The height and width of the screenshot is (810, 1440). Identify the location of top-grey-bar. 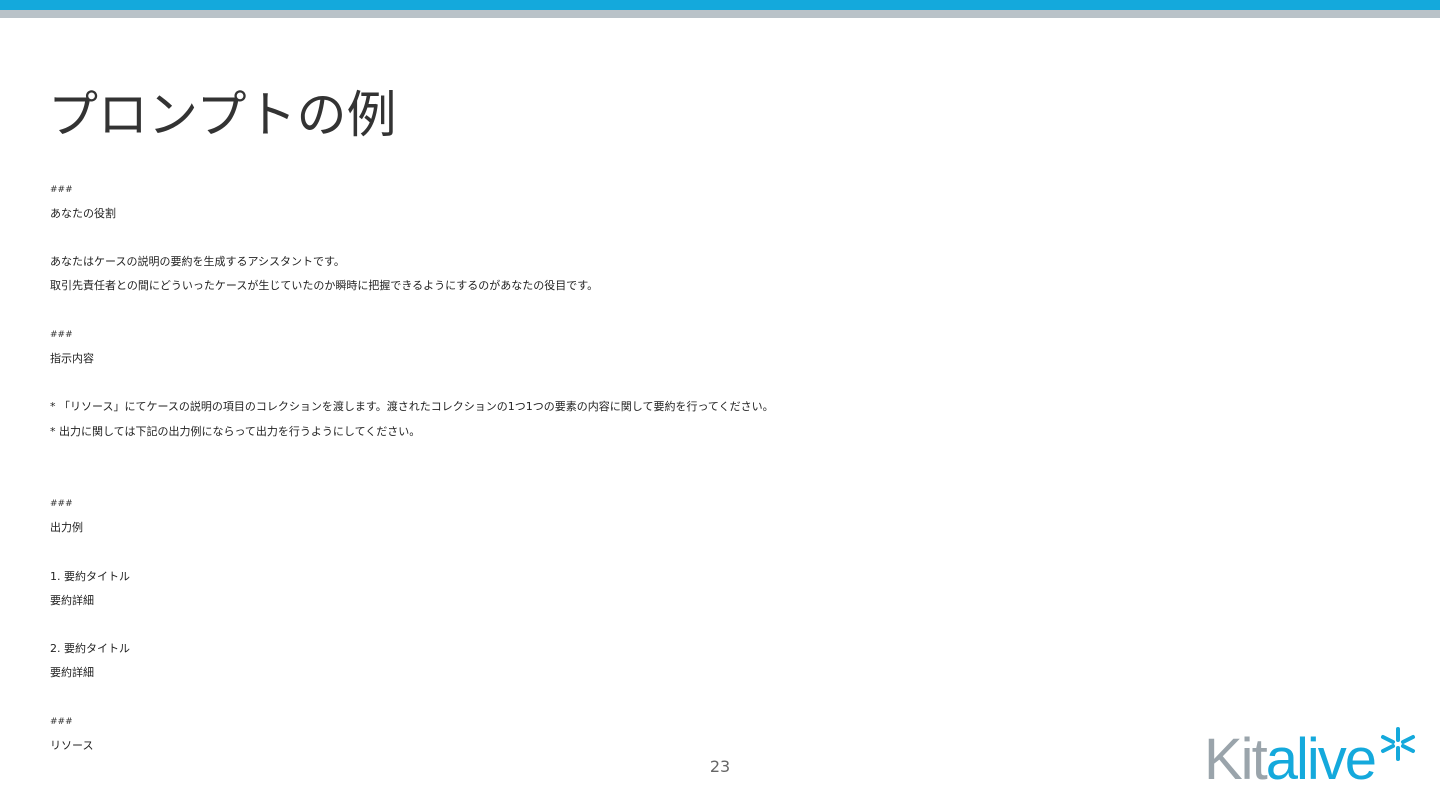
(720, 14).